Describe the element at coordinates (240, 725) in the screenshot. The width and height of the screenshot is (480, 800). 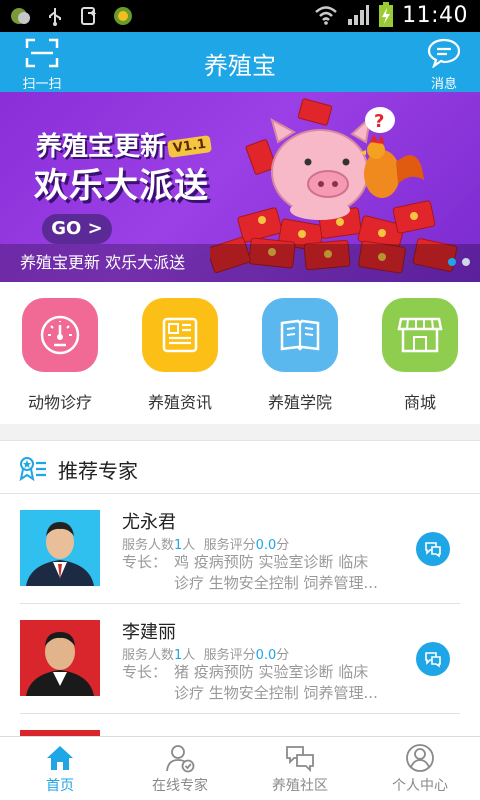
I see `expert-row-partial` at that location.